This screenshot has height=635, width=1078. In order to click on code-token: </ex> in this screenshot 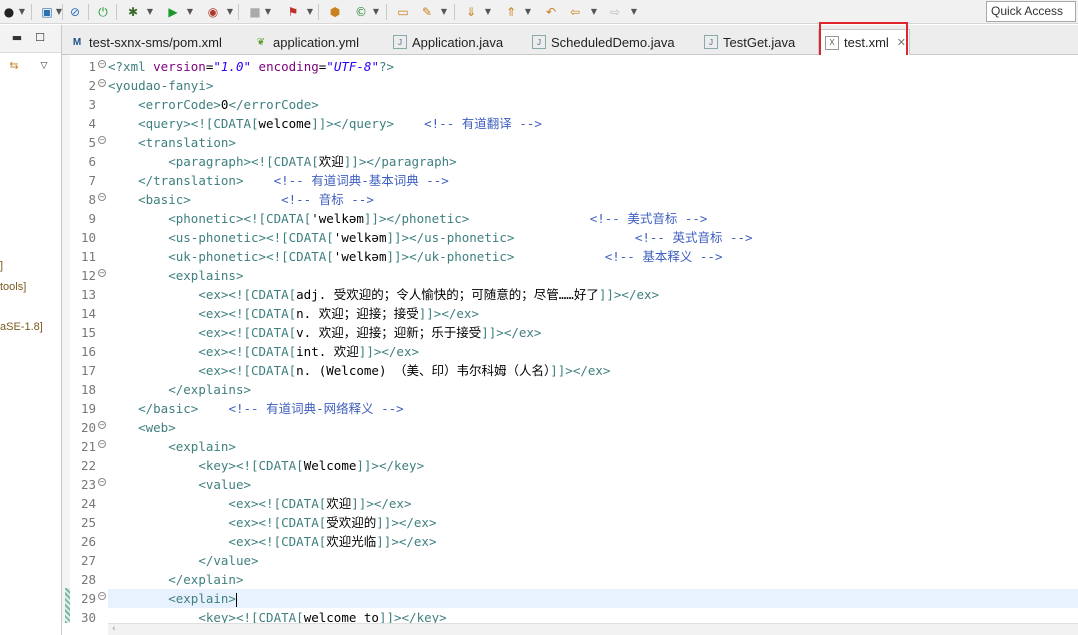, I will do `click(417, 541)`.